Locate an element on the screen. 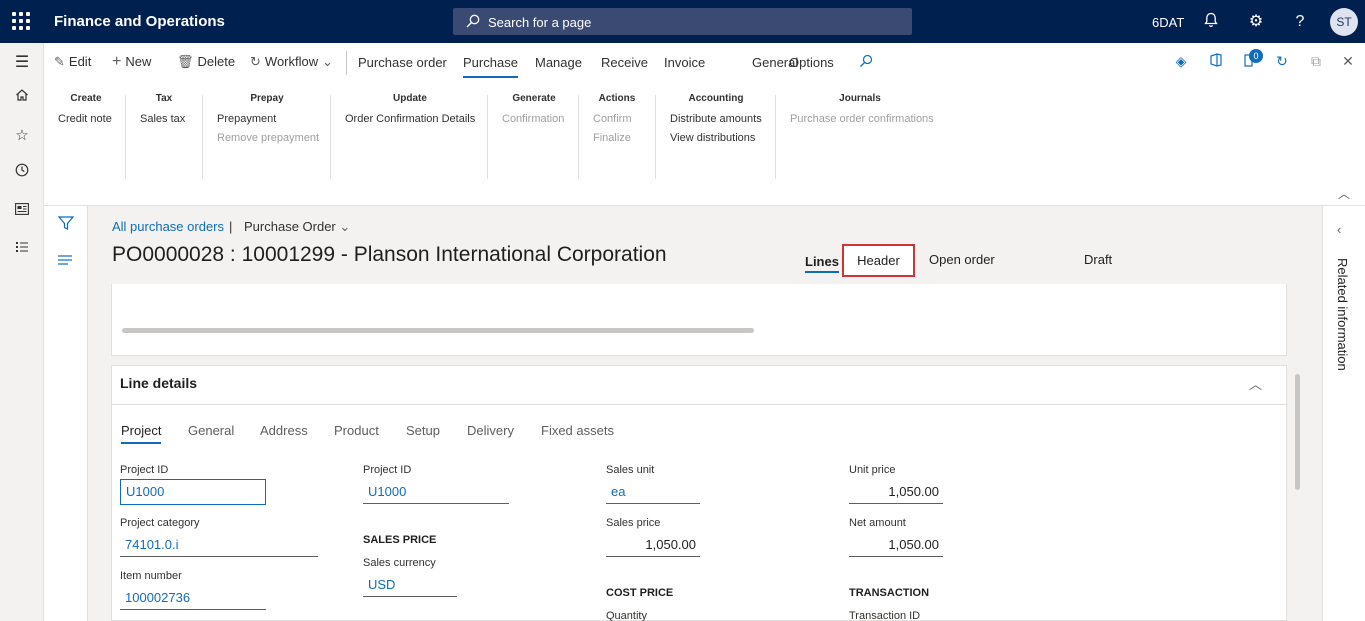 Image resolution: width=1365 pixels, height=621 pixels. tab-options: Options is located at coordinates (811, 62).